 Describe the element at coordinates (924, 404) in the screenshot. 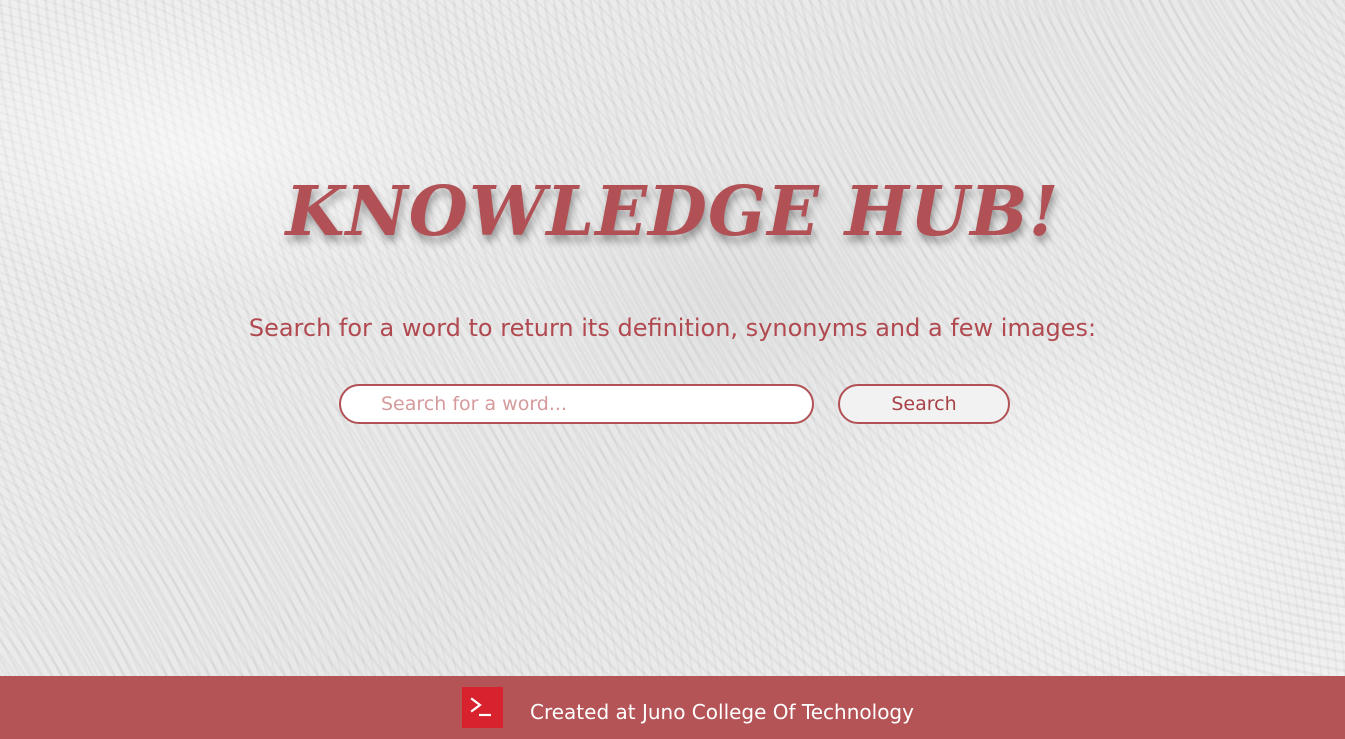

I see `search-button: Search` at that location.